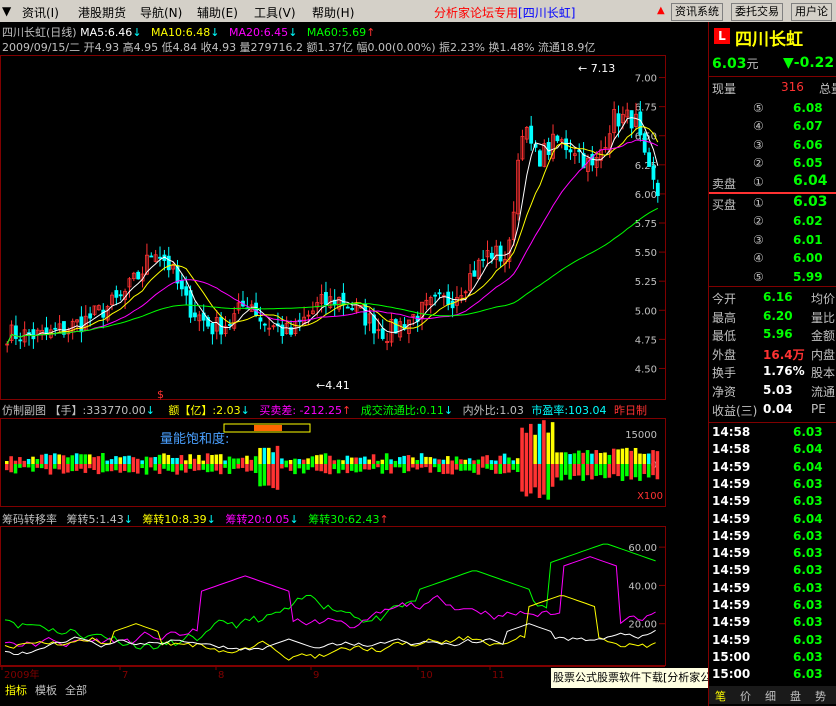 This screenshot has width=836, height=706. I want to click on max-price-label: ← 7.13, so click(596, 68).